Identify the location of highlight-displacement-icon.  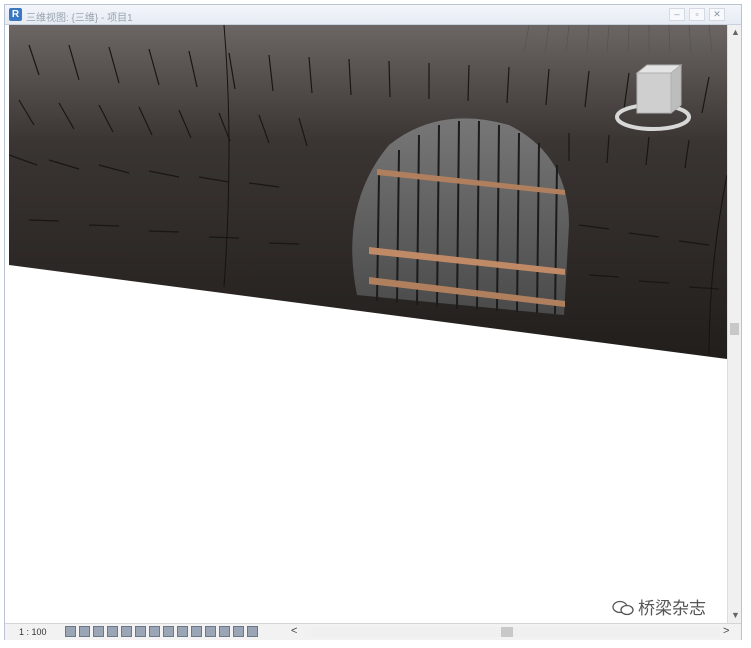
(238, 631).